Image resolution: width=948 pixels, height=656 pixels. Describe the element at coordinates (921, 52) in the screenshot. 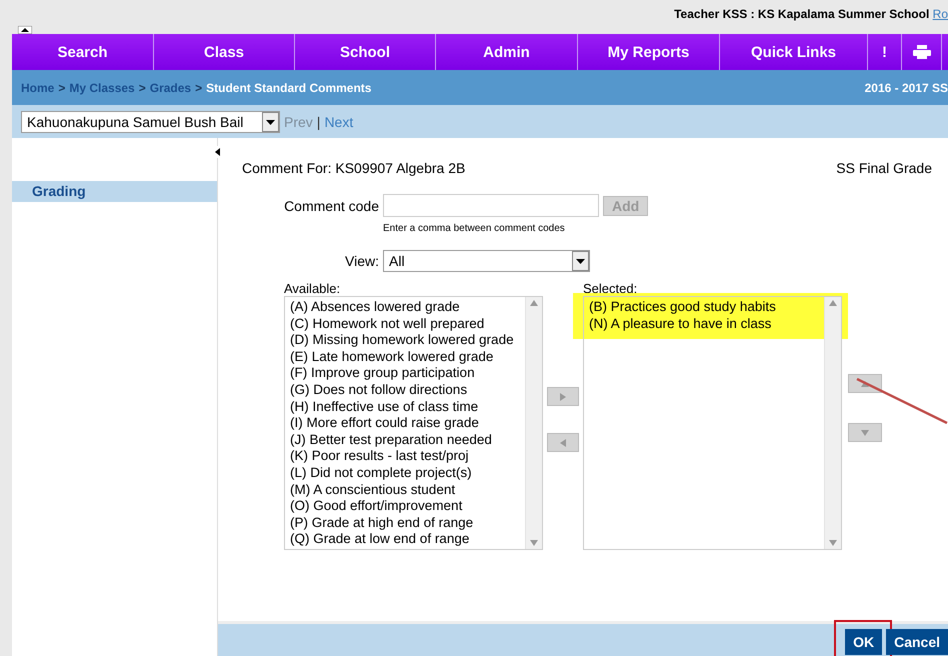

I see `printer-icon` at that location.